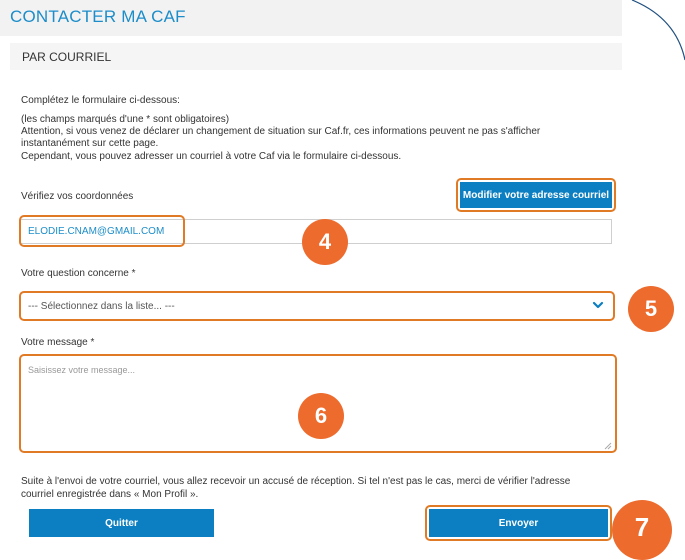 This screenshot has width=685, height=560. What do you see at coordinates (77, 196) in the screenshot?
I see `coords-label: Vérifiez vos coordonnées` at bounding box center [77, 196].